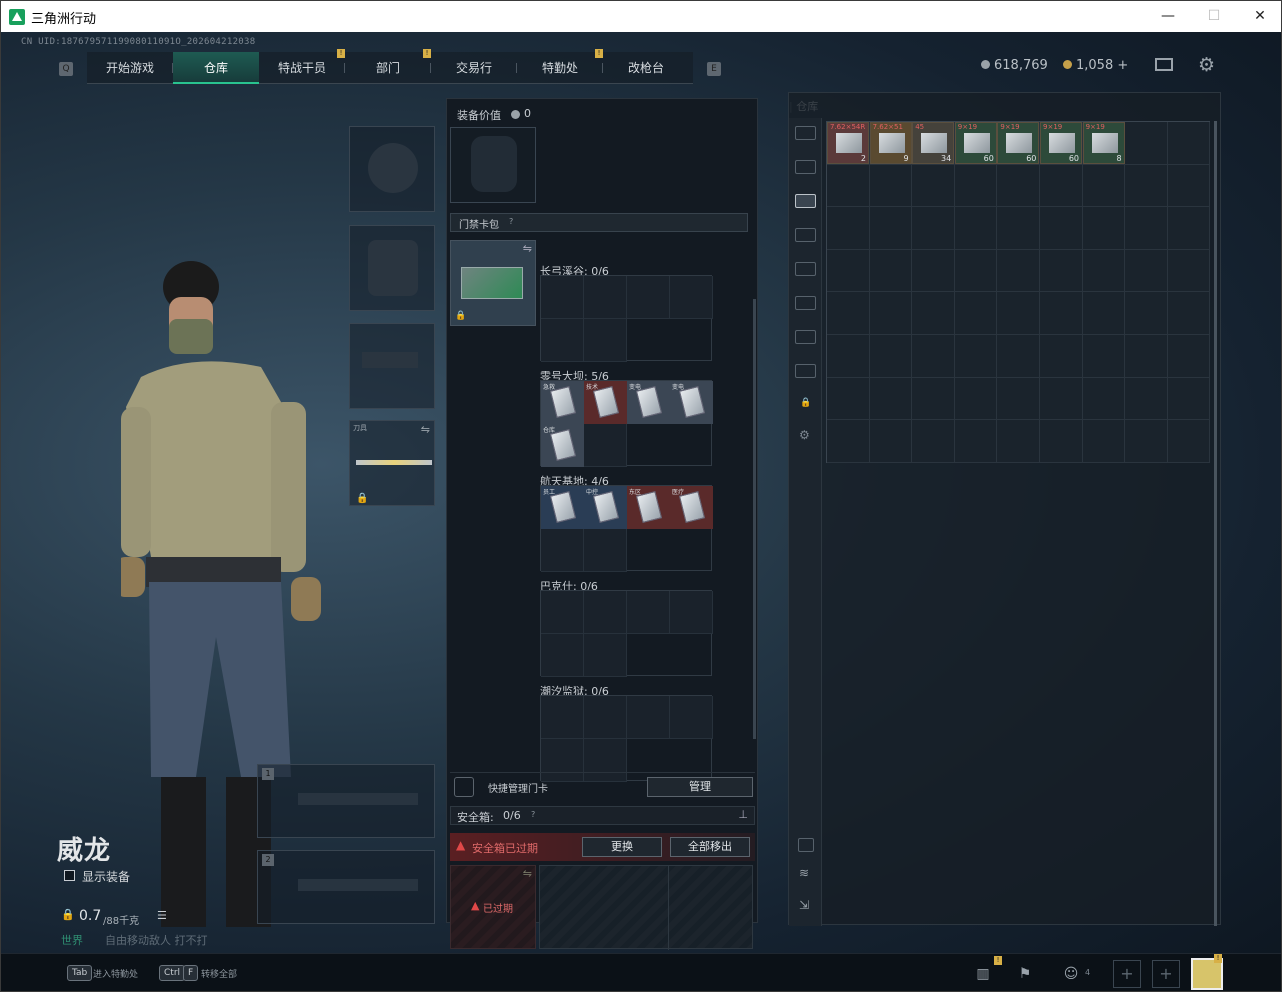 The height and width of the screenshot is (992, 1282). What do you see at coordinates (392, 366) in the screenshot?
I see `pistol-slot` at bounding box center [392, 366].